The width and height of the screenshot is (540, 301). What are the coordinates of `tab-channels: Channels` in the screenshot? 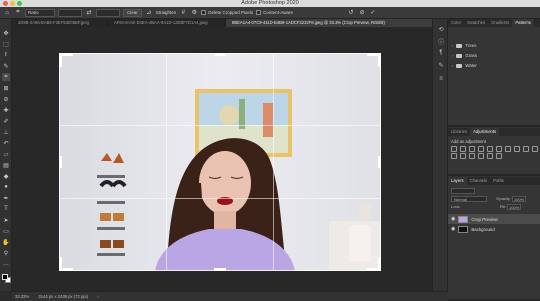 It's located at (479, 181).